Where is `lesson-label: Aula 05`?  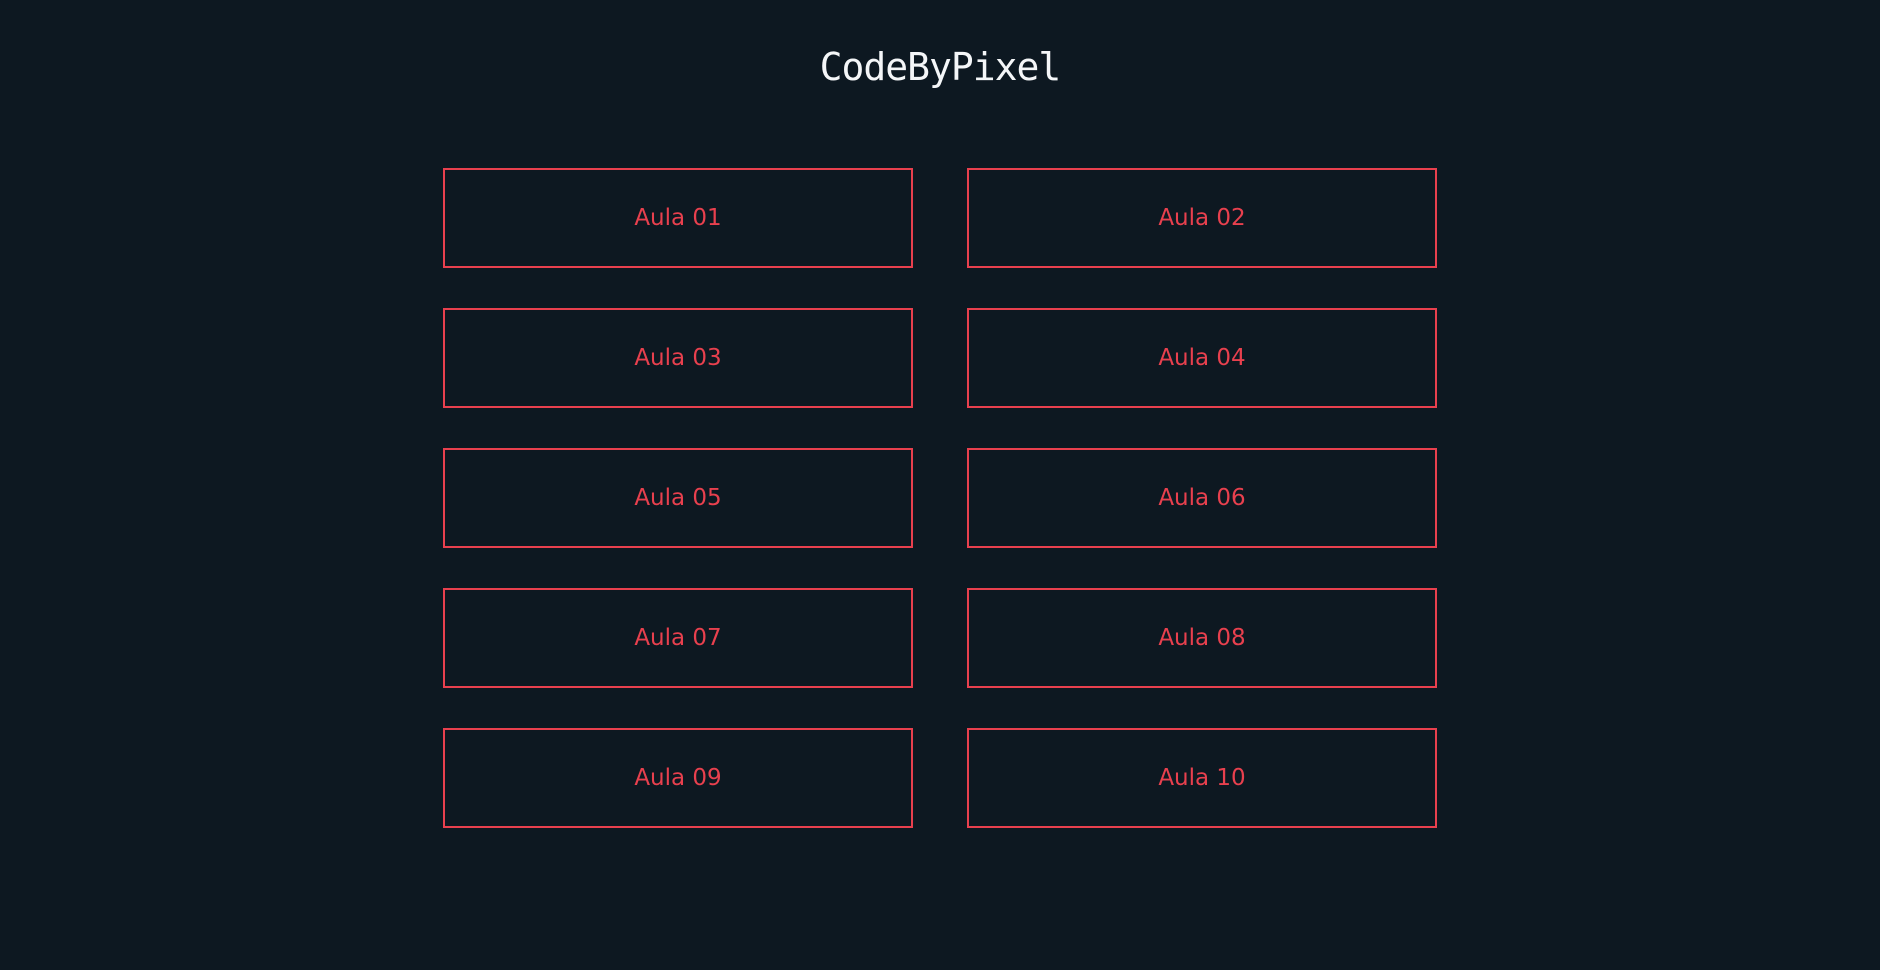
lesson-label: Aula 05 is located at coordinates (678, 497).